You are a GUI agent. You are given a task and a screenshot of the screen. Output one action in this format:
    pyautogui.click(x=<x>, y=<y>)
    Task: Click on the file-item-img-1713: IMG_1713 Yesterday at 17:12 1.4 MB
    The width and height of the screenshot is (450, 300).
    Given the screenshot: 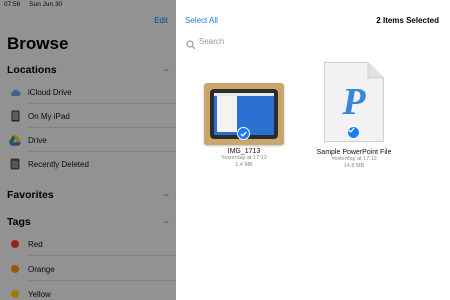 What is the action you would take?
    pyautogui.click(x=244, y=115)
    